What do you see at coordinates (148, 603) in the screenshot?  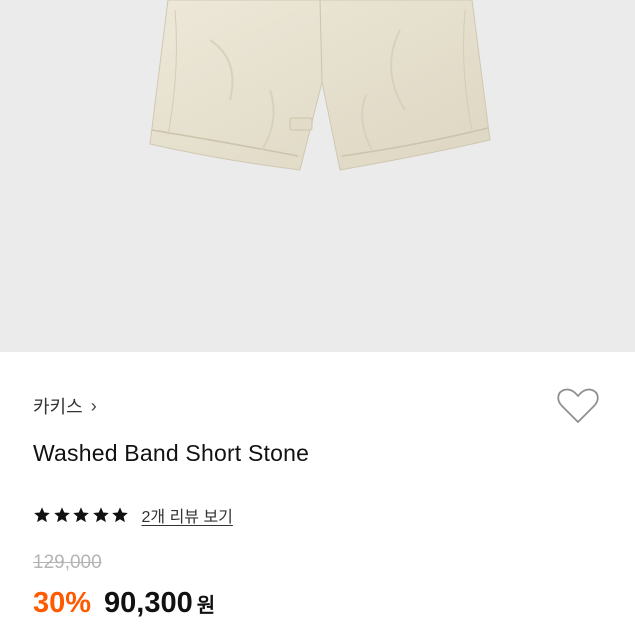 I see `sale-price: 90,300` at bounding box center [148, 603].